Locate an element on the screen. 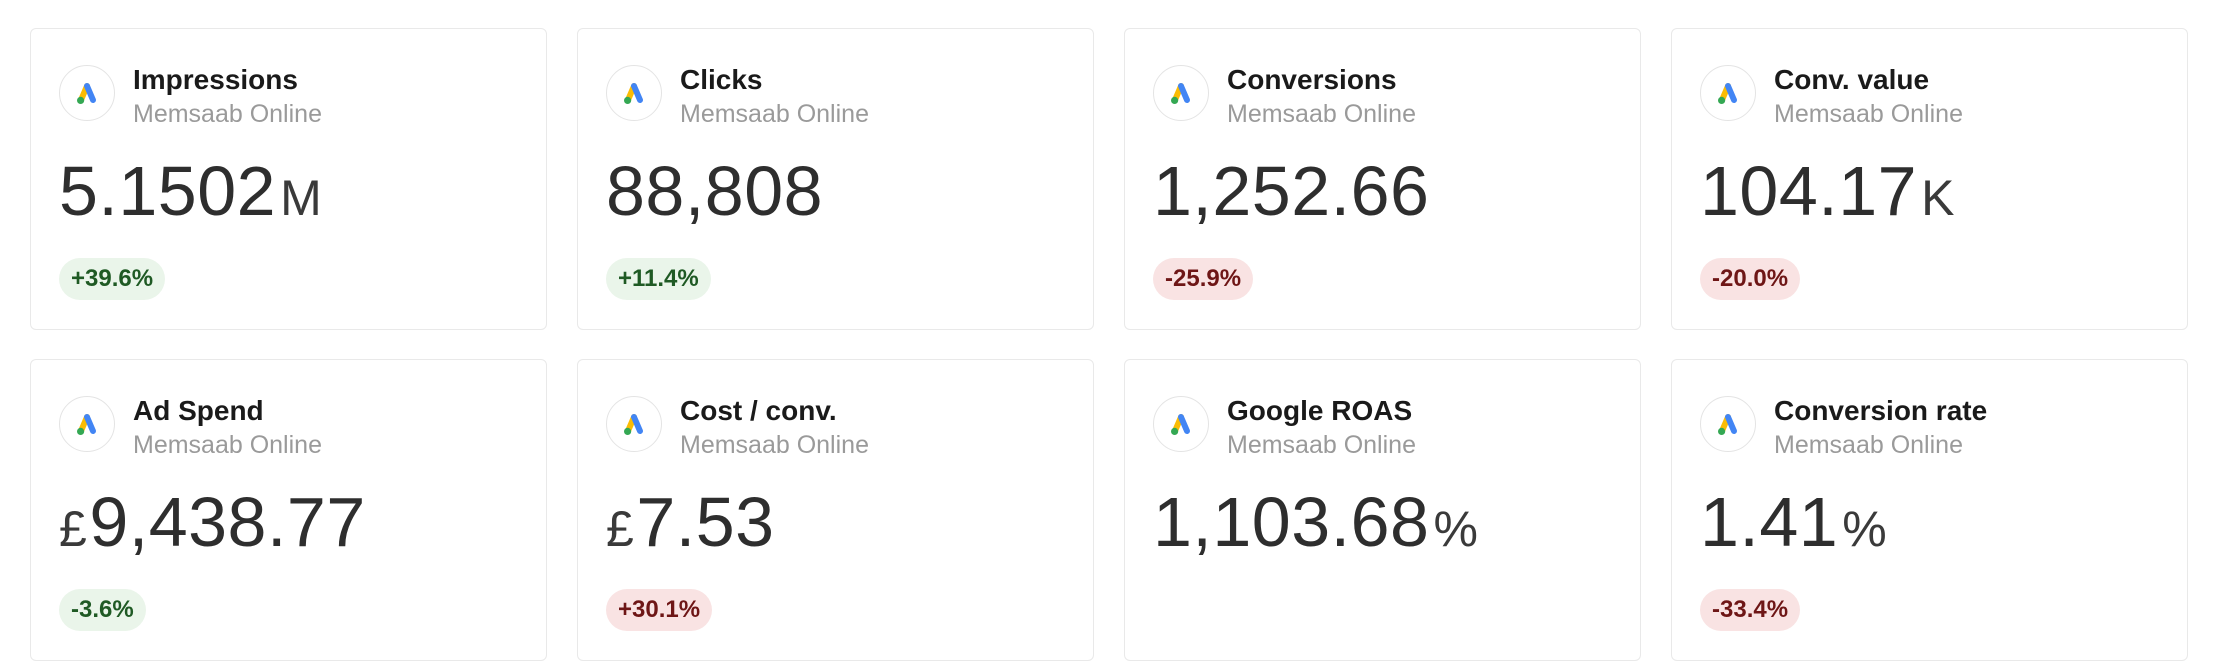 The image size is (2218, 672). card-header: Ad Spend Memsaab Online is located at coordinates (288, 426).